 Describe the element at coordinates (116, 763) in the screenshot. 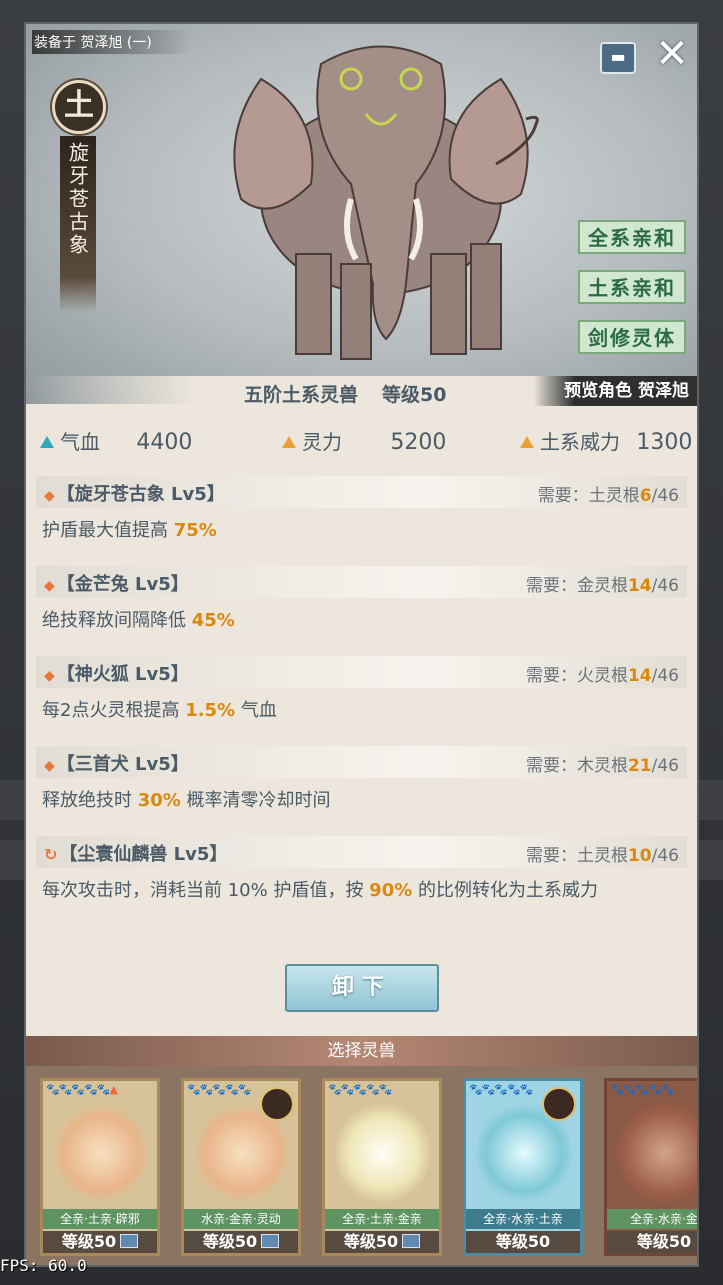

I see `skill-title: ◆ 【三首犬 Lv5】` at that location.